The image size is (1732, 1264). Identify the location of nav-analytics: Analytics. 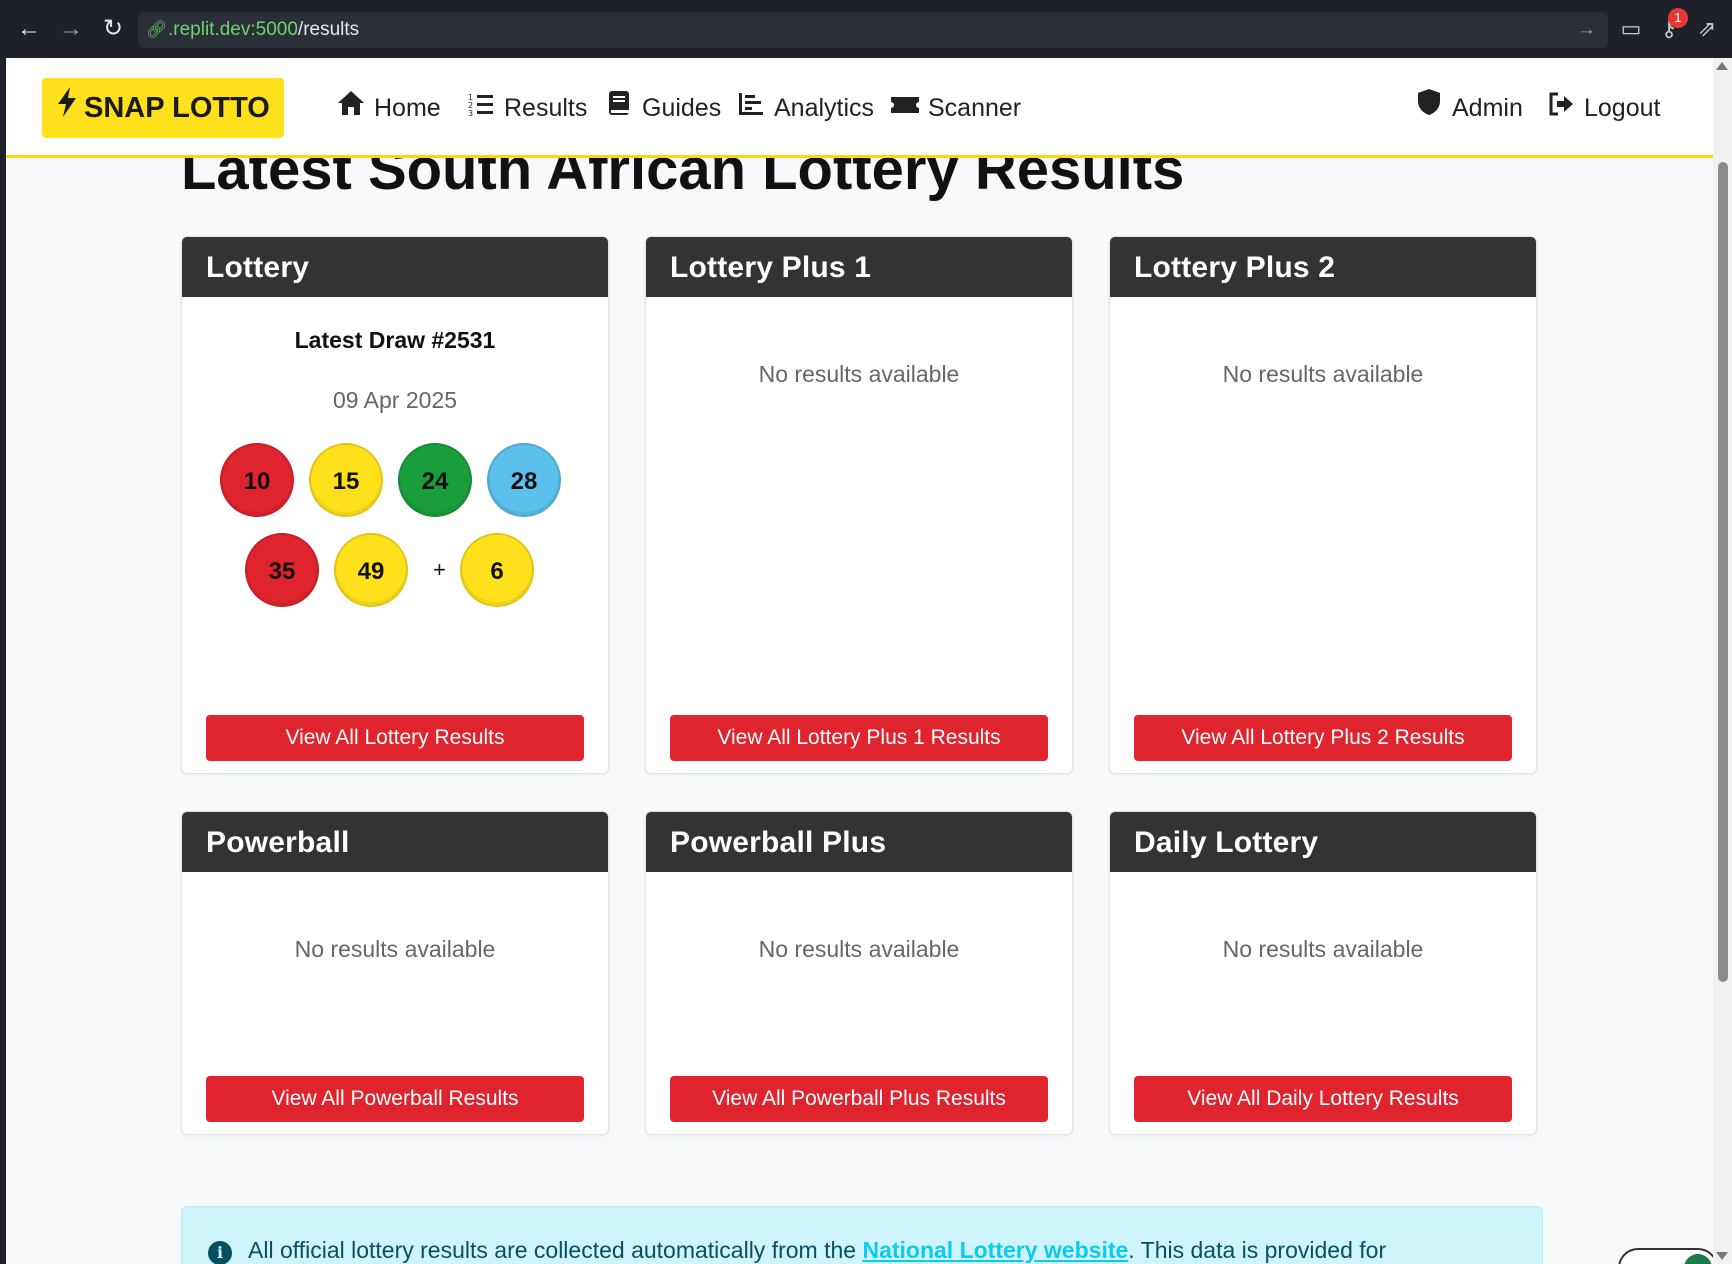
(805, 108).